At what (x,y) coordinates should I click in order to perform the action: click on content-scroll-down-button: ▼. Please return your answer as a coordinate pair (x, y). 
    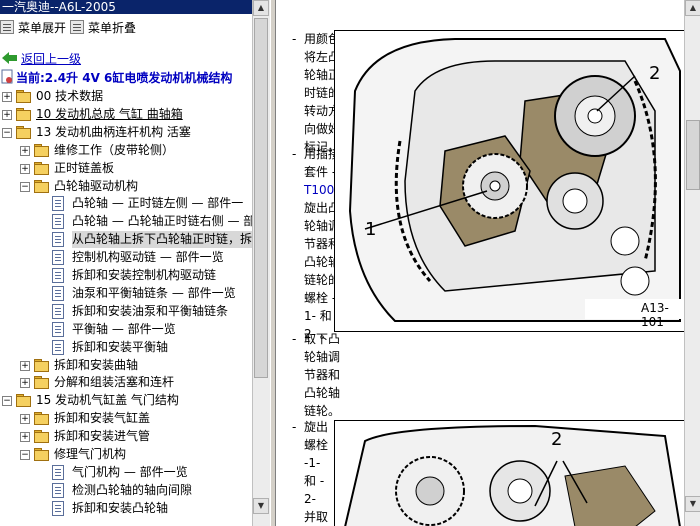
    Looking at the image, I should click on (692, 504).